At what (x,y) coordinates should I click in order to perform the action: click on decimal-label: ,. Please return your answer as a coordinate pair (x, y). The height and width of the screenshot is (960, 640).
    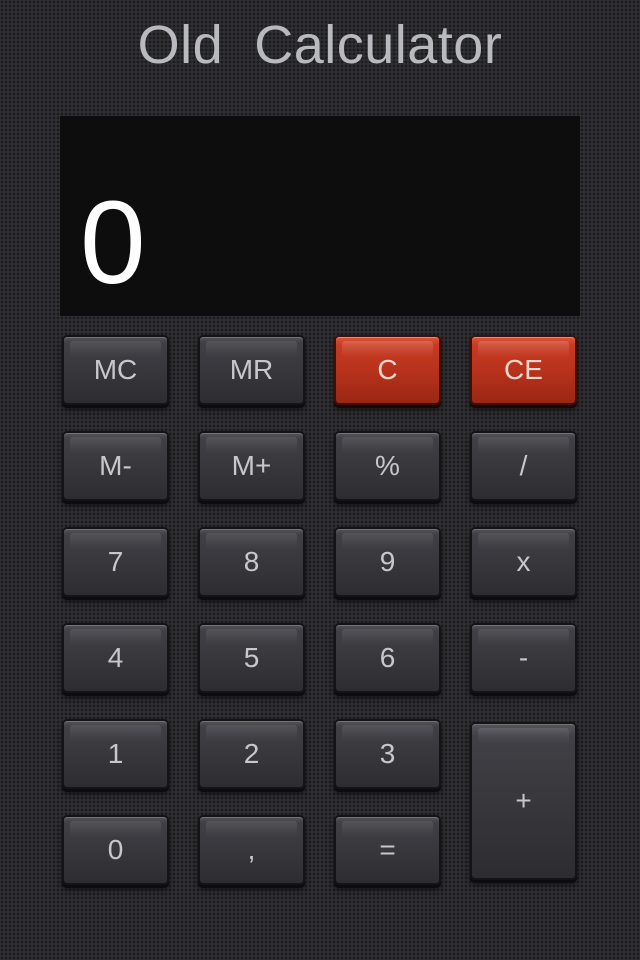
    Looking at the image, I should click on (251, 849).